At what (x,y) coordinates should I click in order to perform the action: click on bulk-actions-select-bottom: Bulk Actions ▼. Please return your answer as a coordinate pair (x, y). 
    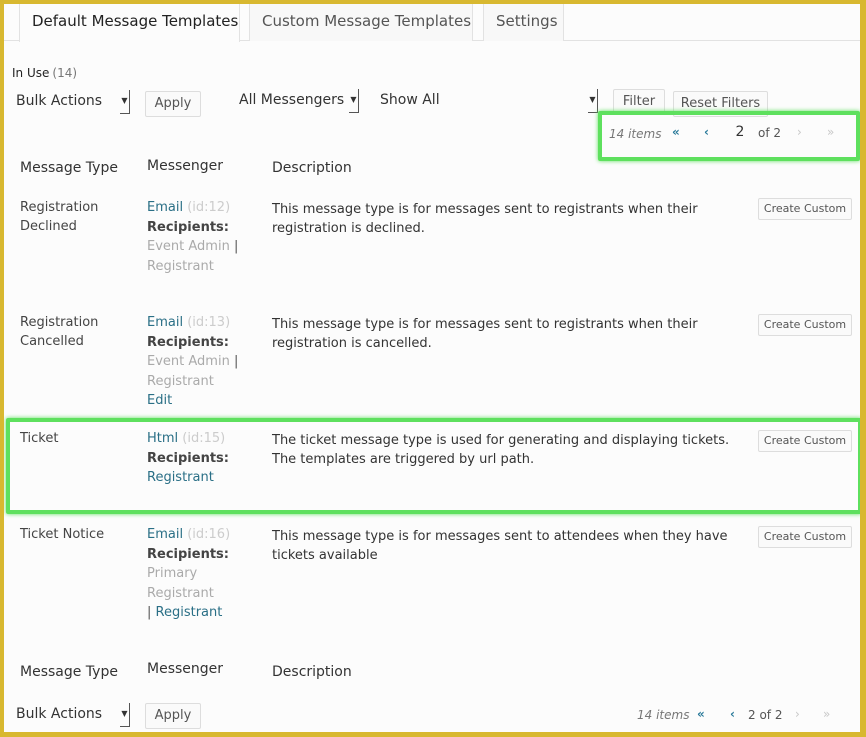
    Looking at the image, I should click on (71, 715).